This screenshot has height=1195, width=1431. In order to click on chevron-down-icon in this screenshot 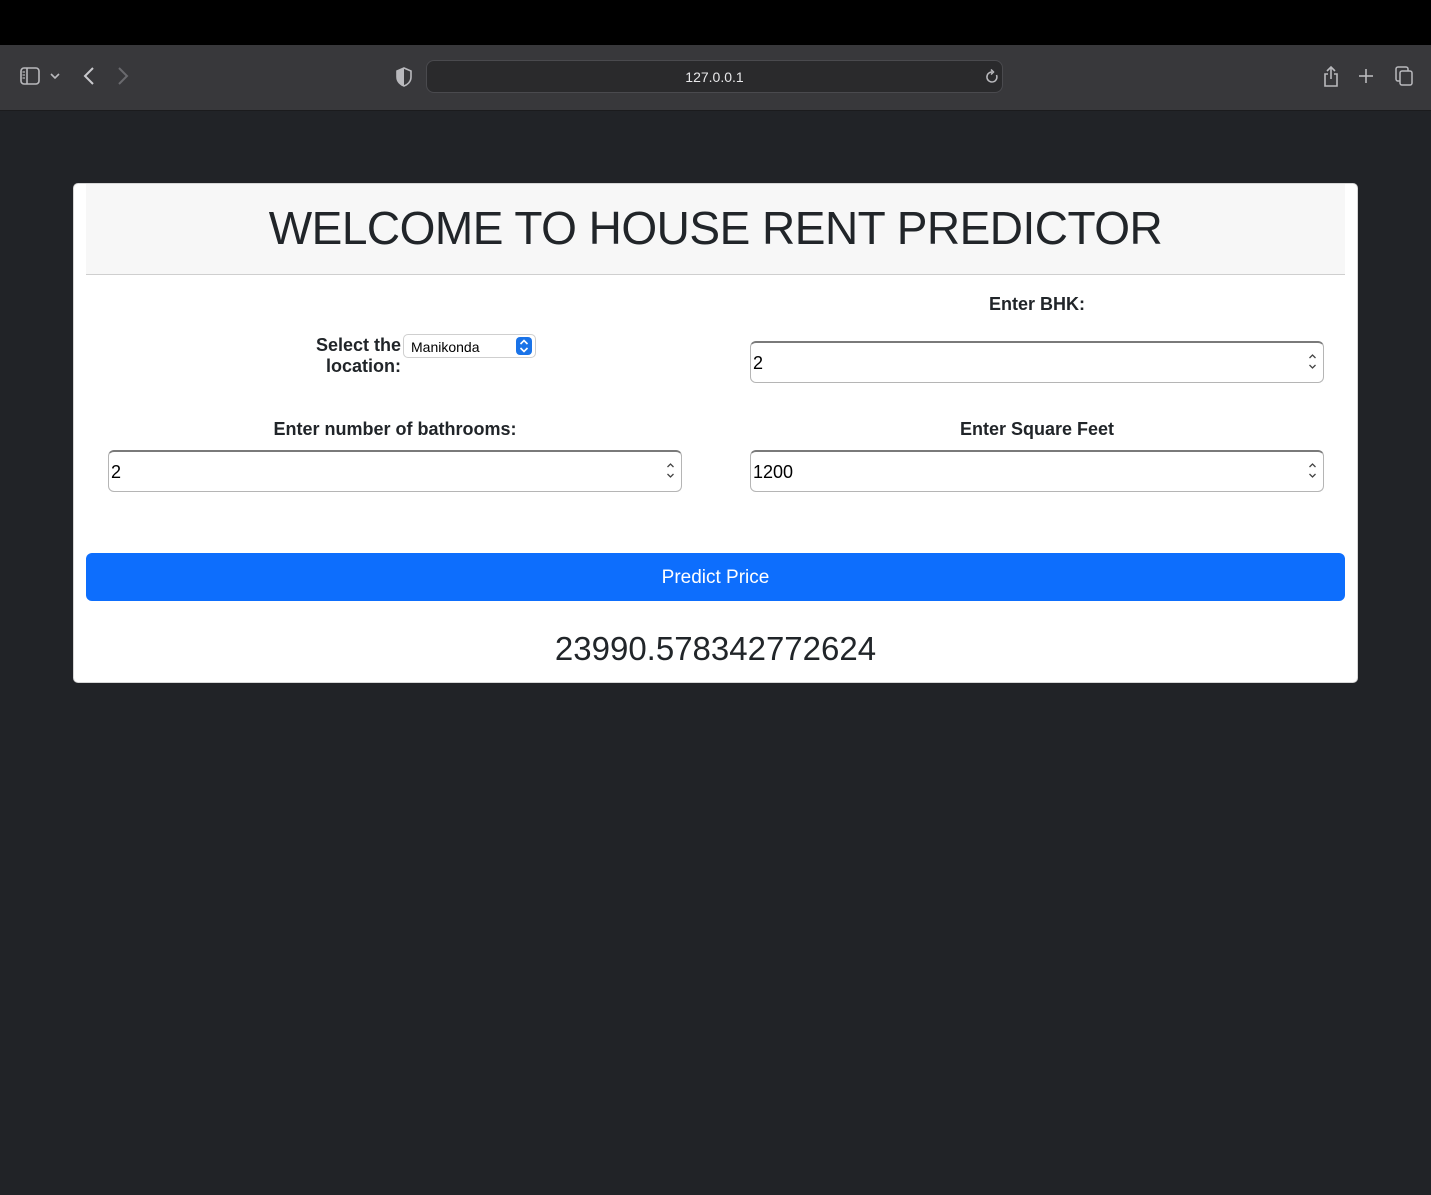, I will do `click(55, 76)`.